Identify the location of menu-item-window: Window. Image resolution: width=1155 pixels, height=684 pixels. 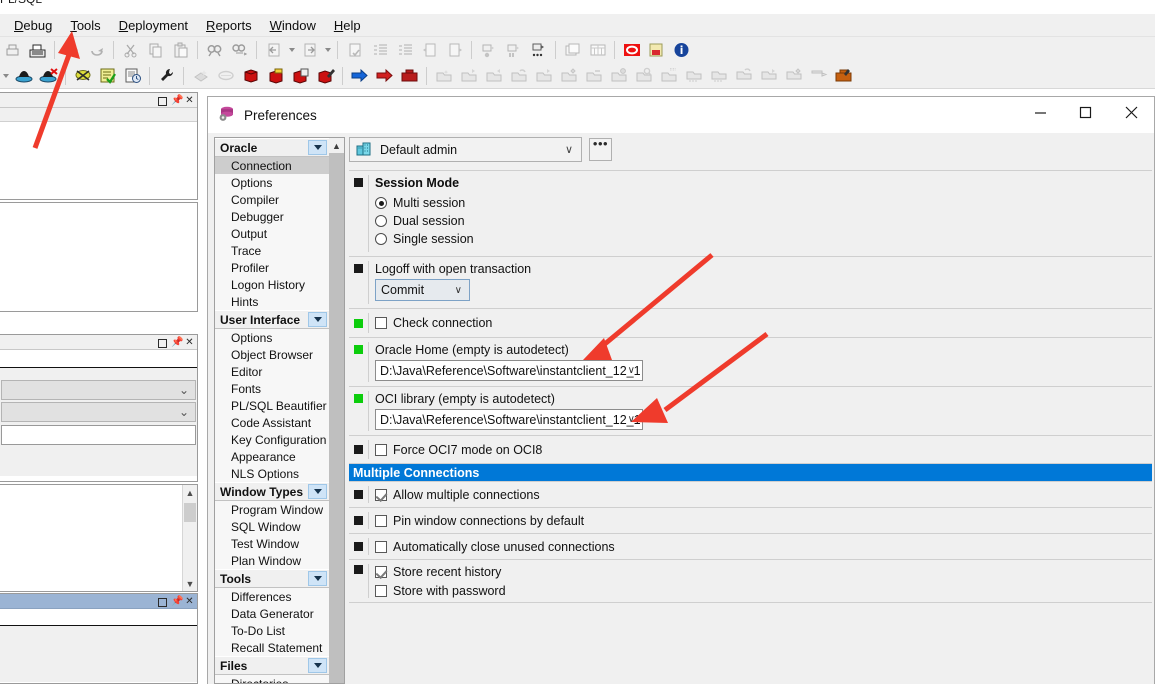
(293, 25).